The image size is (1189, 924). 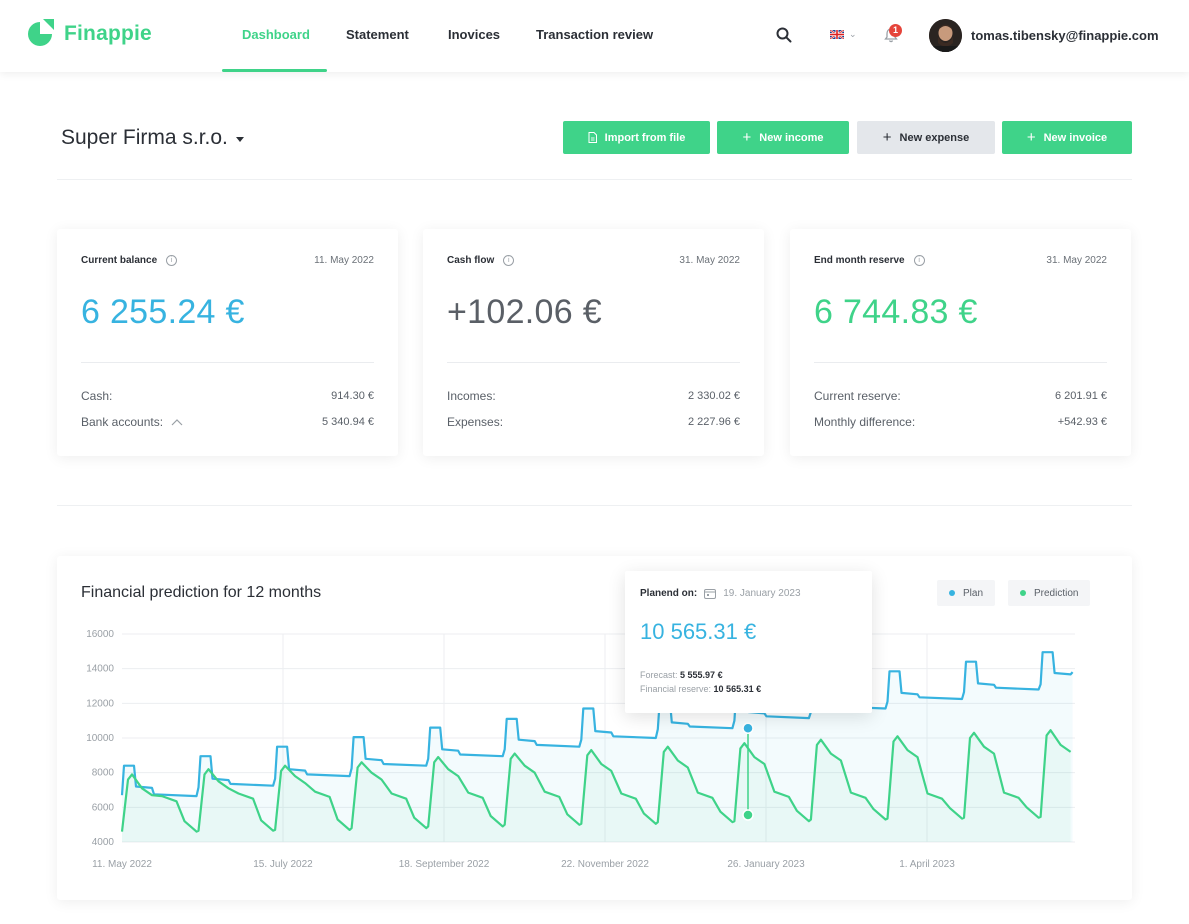 I want to click on company-name: Super Firma s.r.o., so click(x=144, y=137).